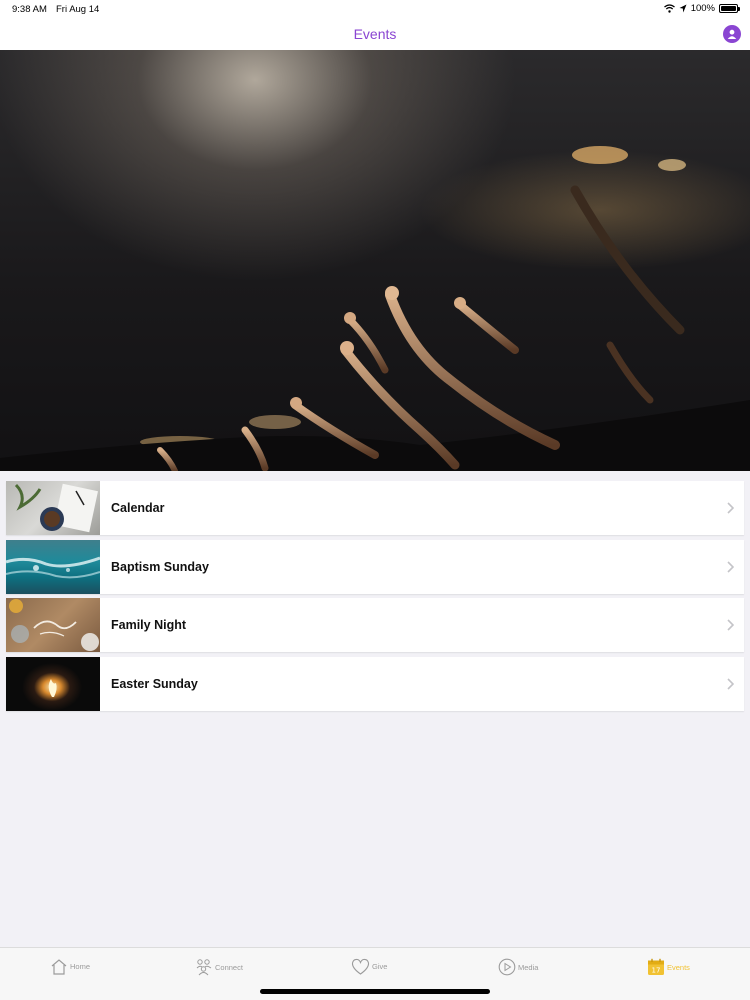 This screenshot has height=1000, width=750. I want to click on person-circle-icon, so click(732, 34).